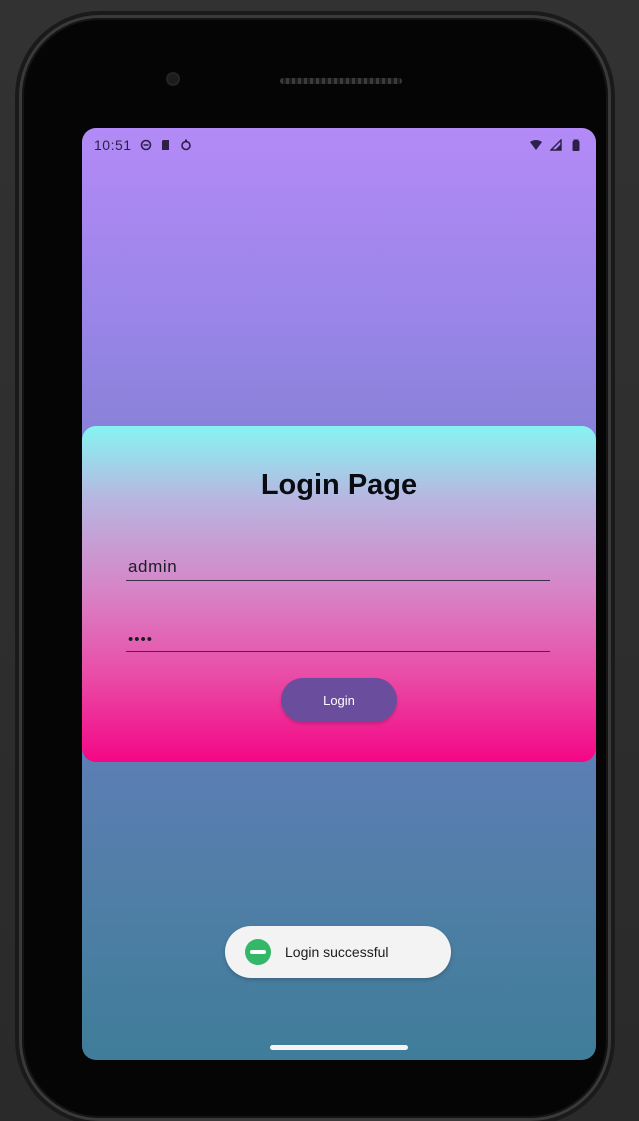  Describe the element at coordinates (146, 145) in the screenshot. I see `do-not-disturb-icon` at that location.